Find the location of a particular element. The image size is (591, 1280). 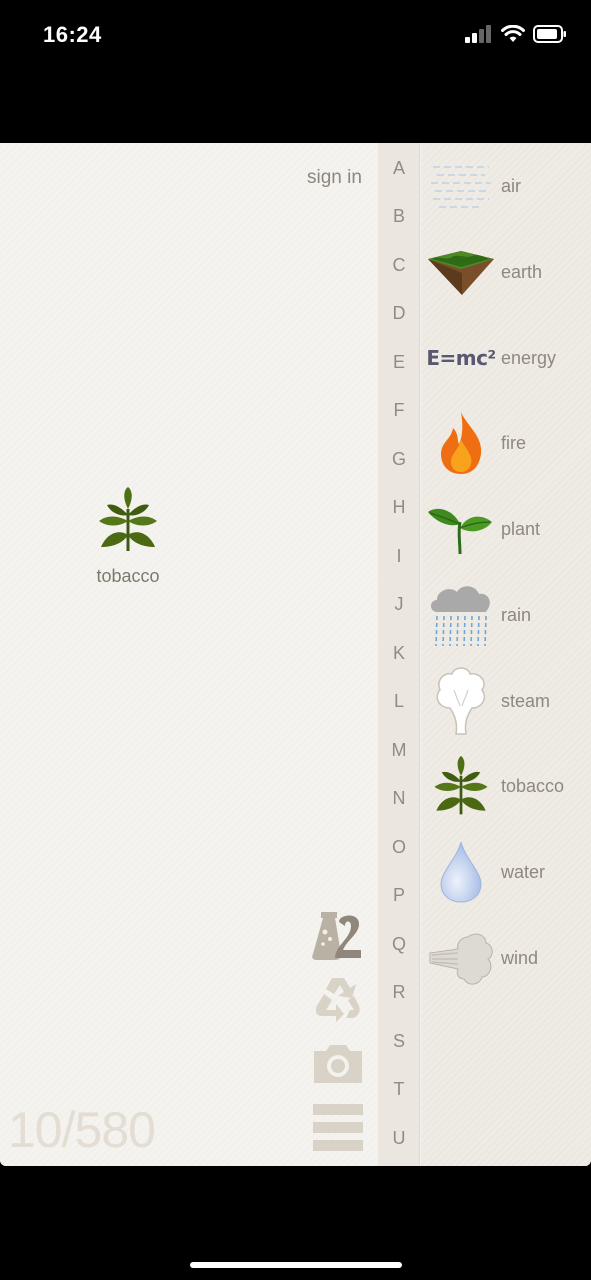

alpha-letter: D is located at coordinates (399, 313).